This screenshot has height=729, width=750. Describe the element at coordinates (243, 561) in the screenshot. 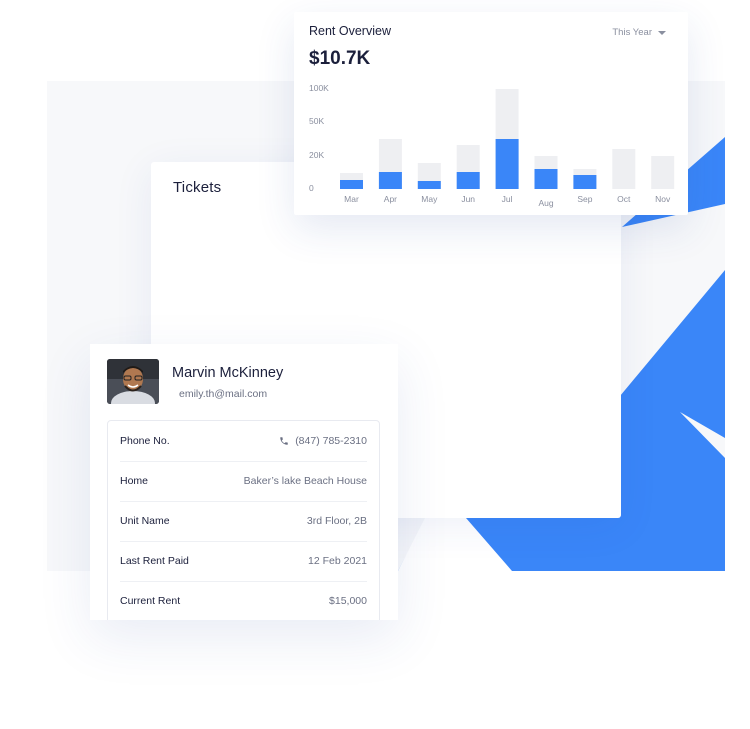

I see `list-item-last-rent: Last Rent Paid 12 Feb 2021` at that location.